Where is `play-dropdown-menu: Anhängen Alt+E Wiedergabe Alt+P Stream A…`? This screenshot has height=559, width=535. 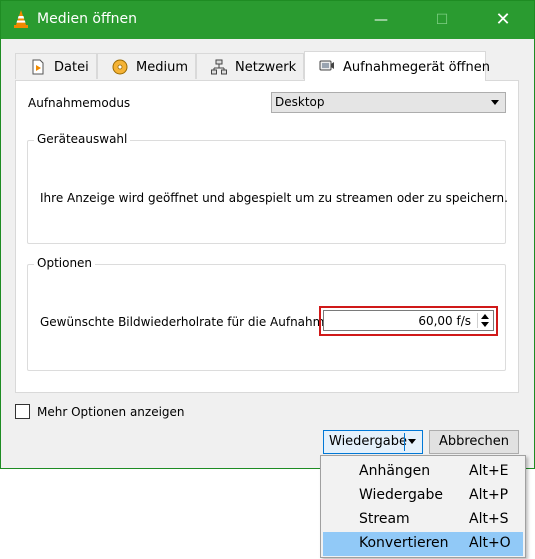
play-dropdown-menu: Anhängen Alt+E Wiedergabe Alt+P Stream A… is located at coordinates (423, 506).